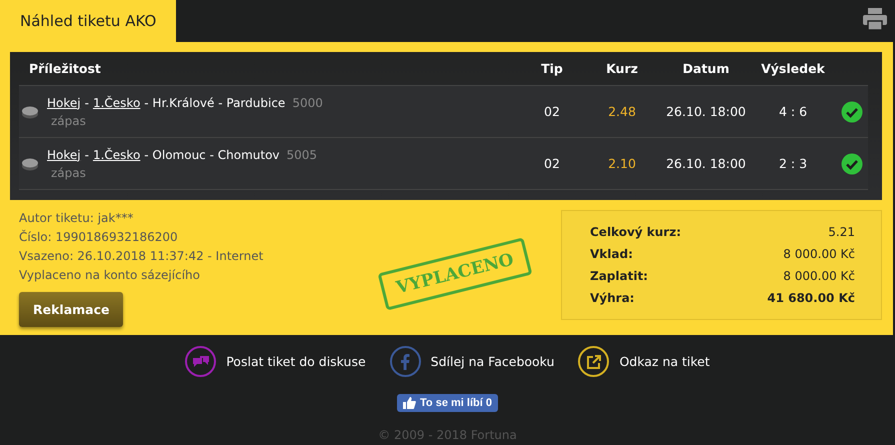 This screenshot has height=445, width=895. Describe the element at coordinates (447, 403) in the screenshot. I see `like-button: To se mi líbí 0` at that location.